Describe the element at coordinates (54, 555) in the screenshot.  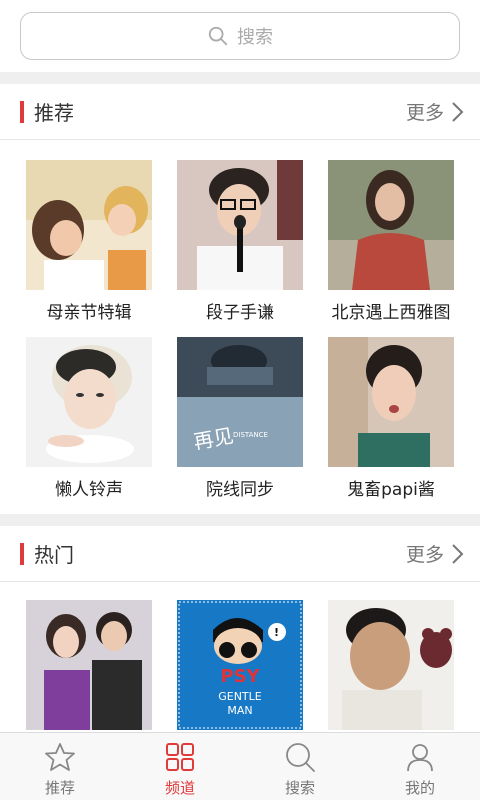
I see `section-title-text: 热门` at that location.